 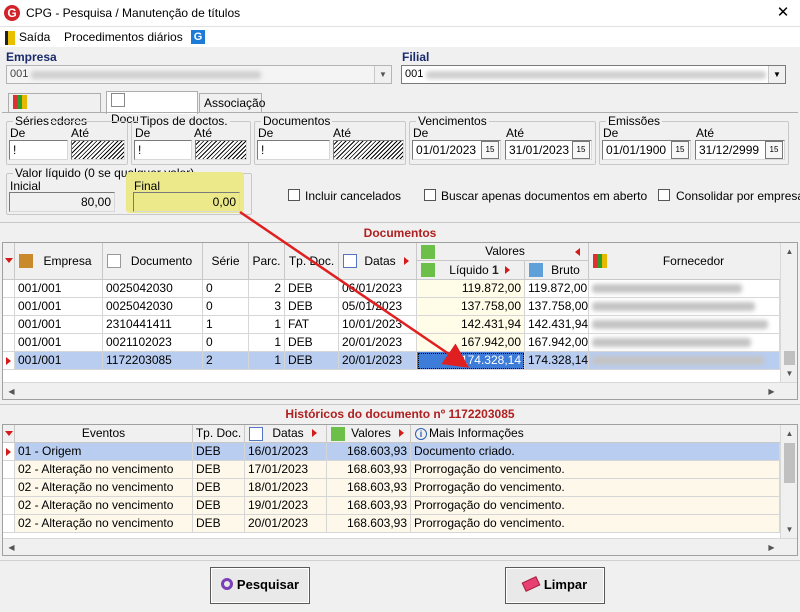 I want to click on series-ate-label: Até, so click(x=80, y=133).